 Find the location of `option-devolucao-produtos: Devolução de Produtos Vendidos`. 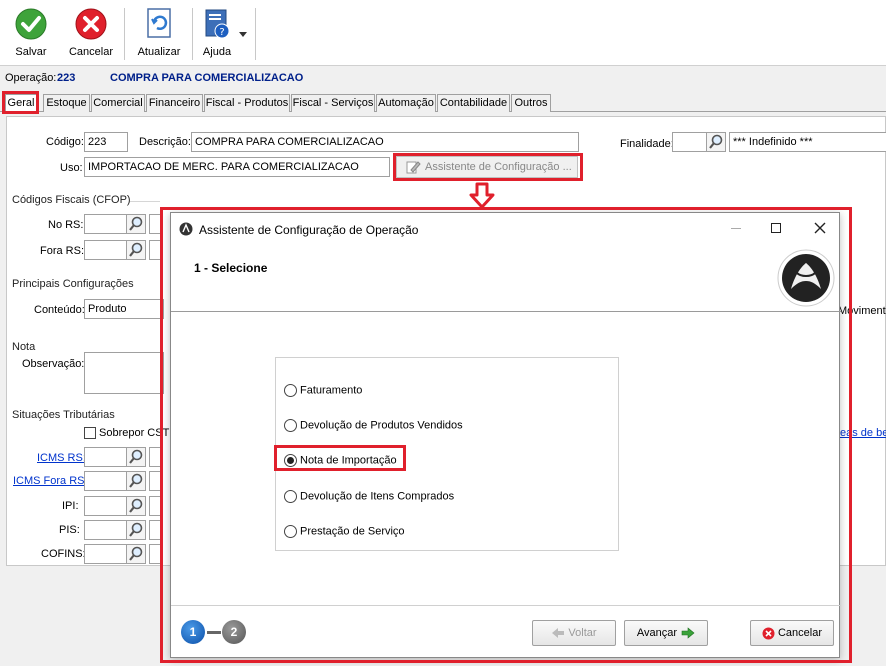

option-devolucao-produtos: Devolução de Produtos Vendidos is located at coordinates (373, 425).